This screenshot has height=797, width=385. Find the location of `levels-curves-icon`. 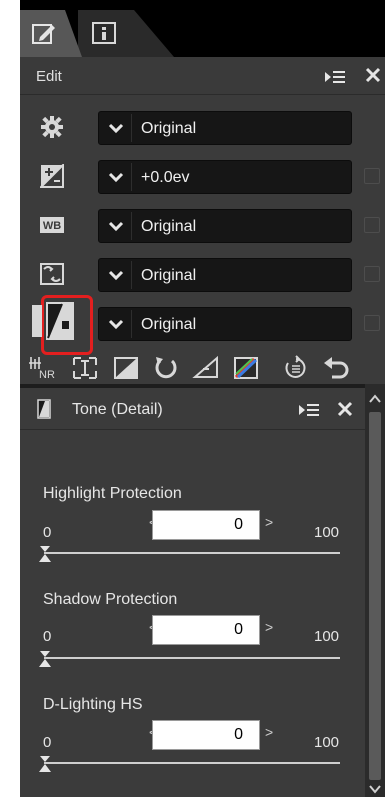

levels-curves-icon is located at coordinates (126, 368).